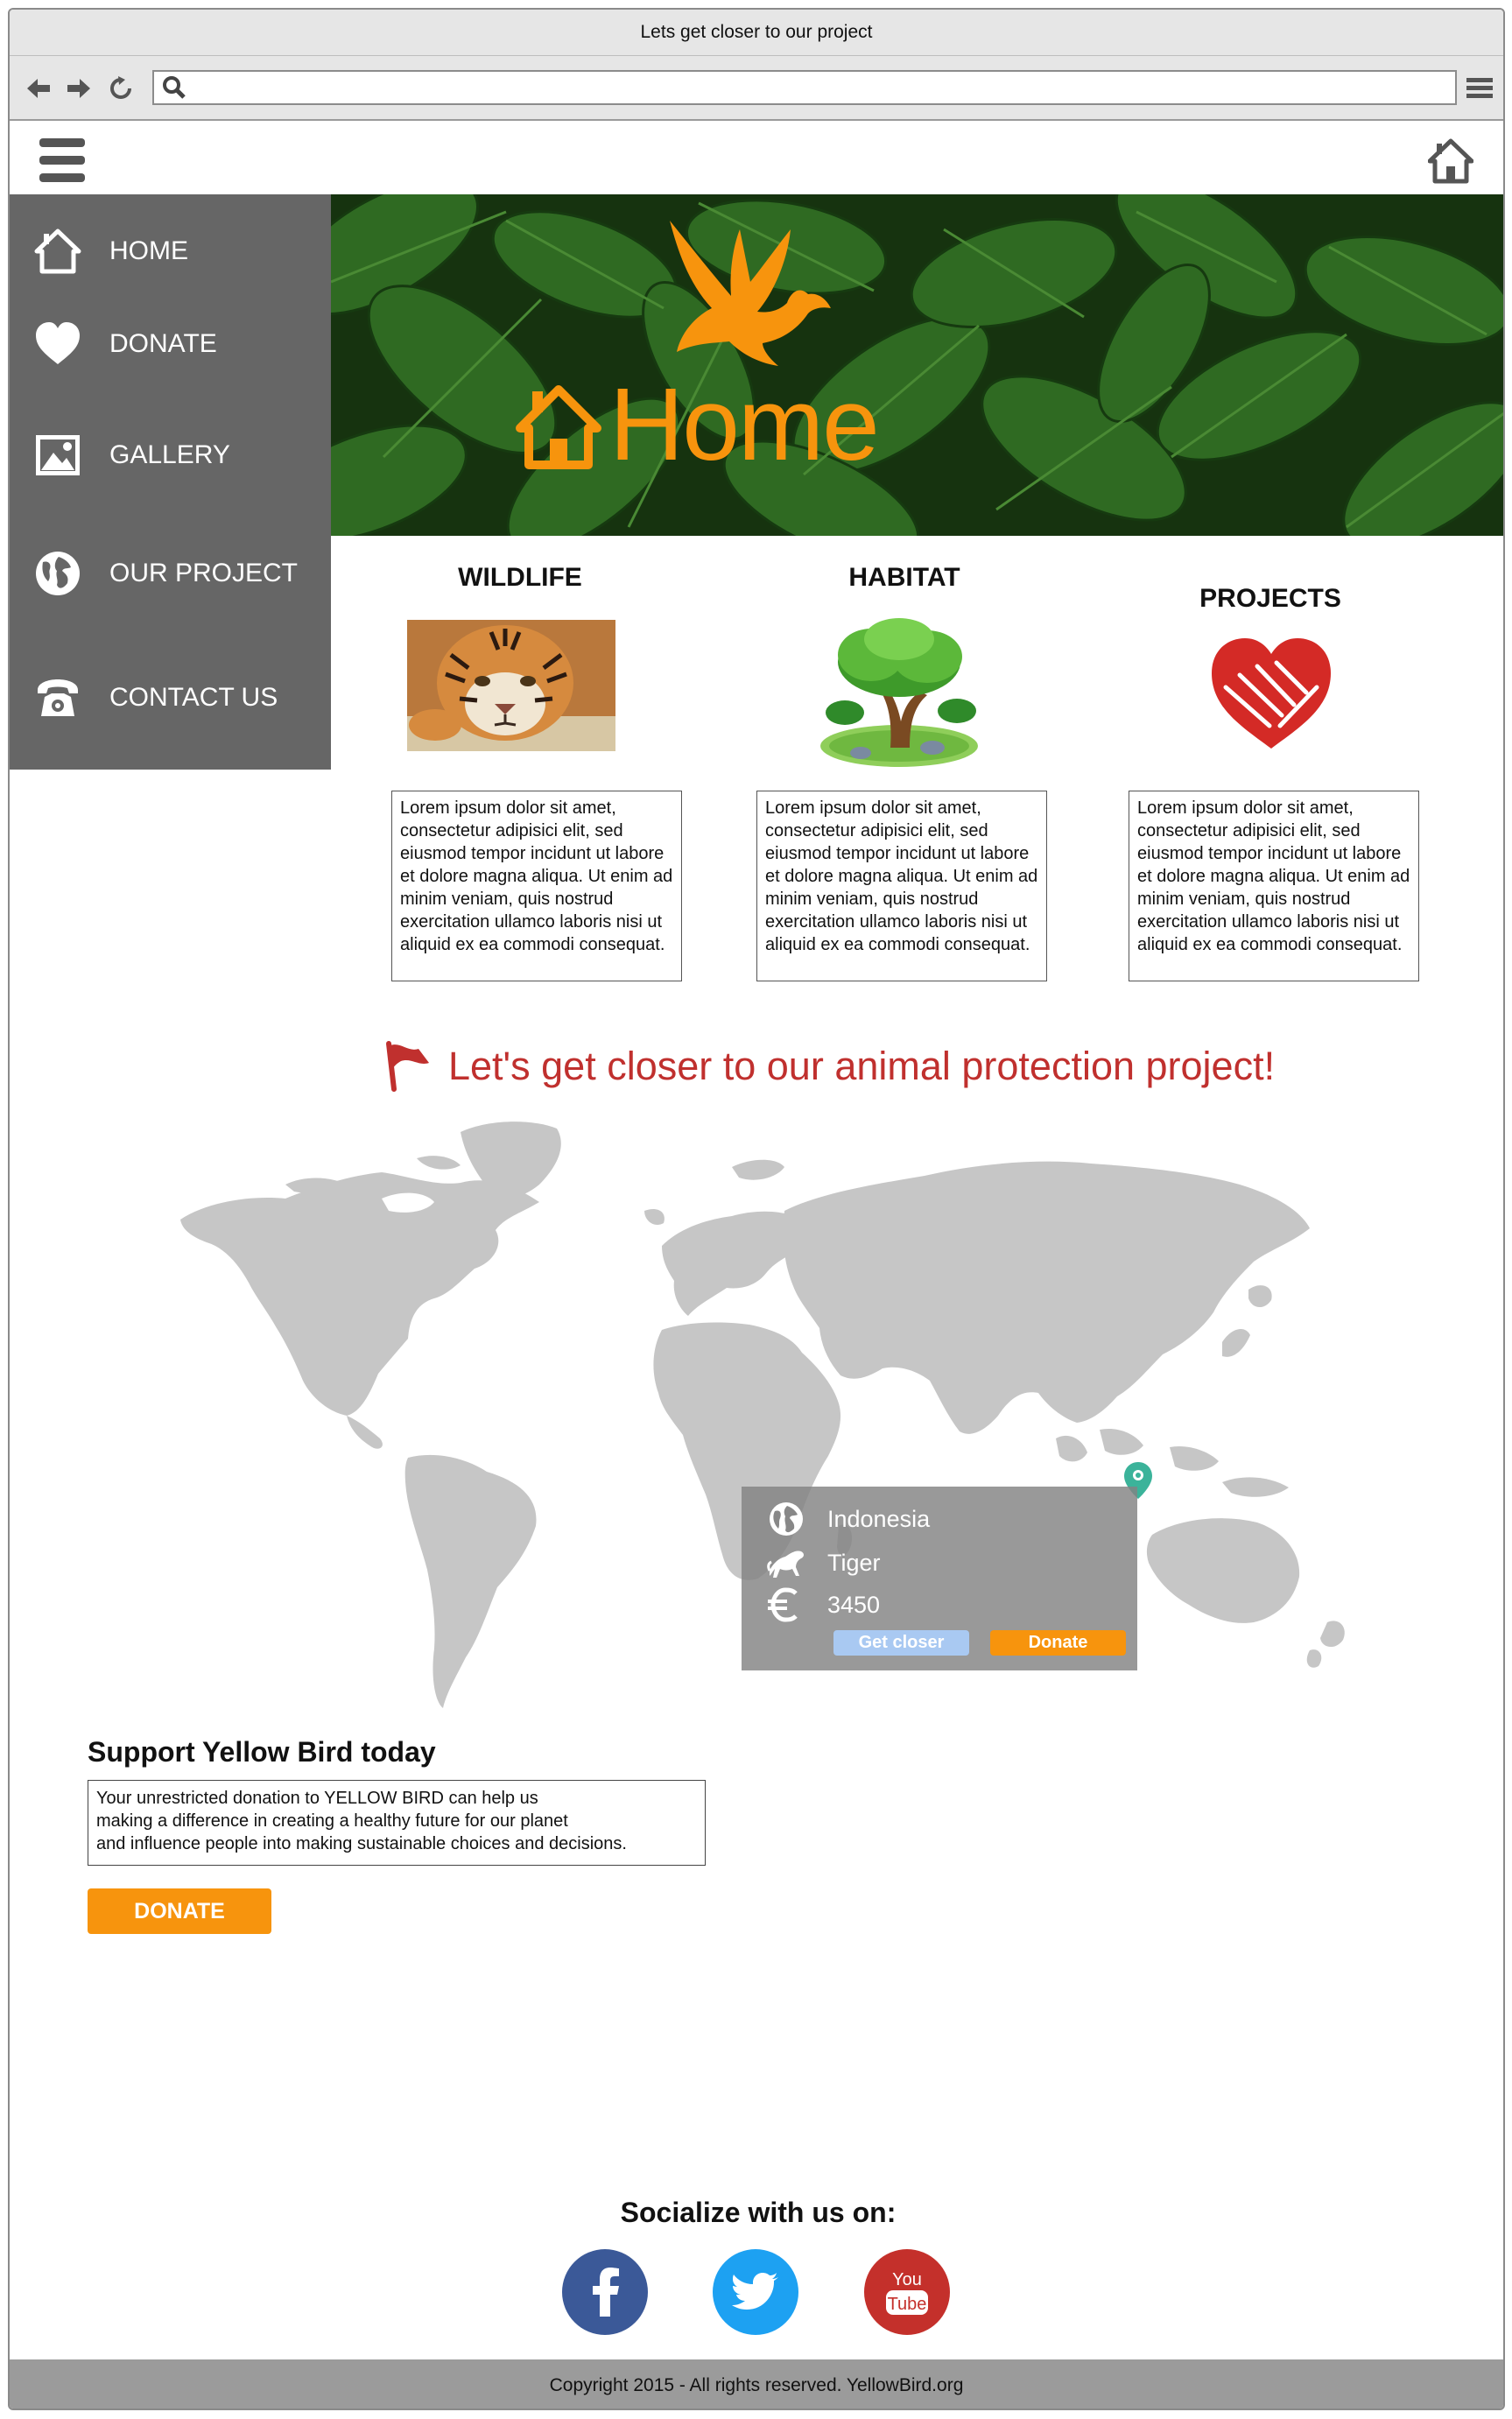 The image size is (1512, 2419). I want to click on euro-icon, so click(783, 1604).